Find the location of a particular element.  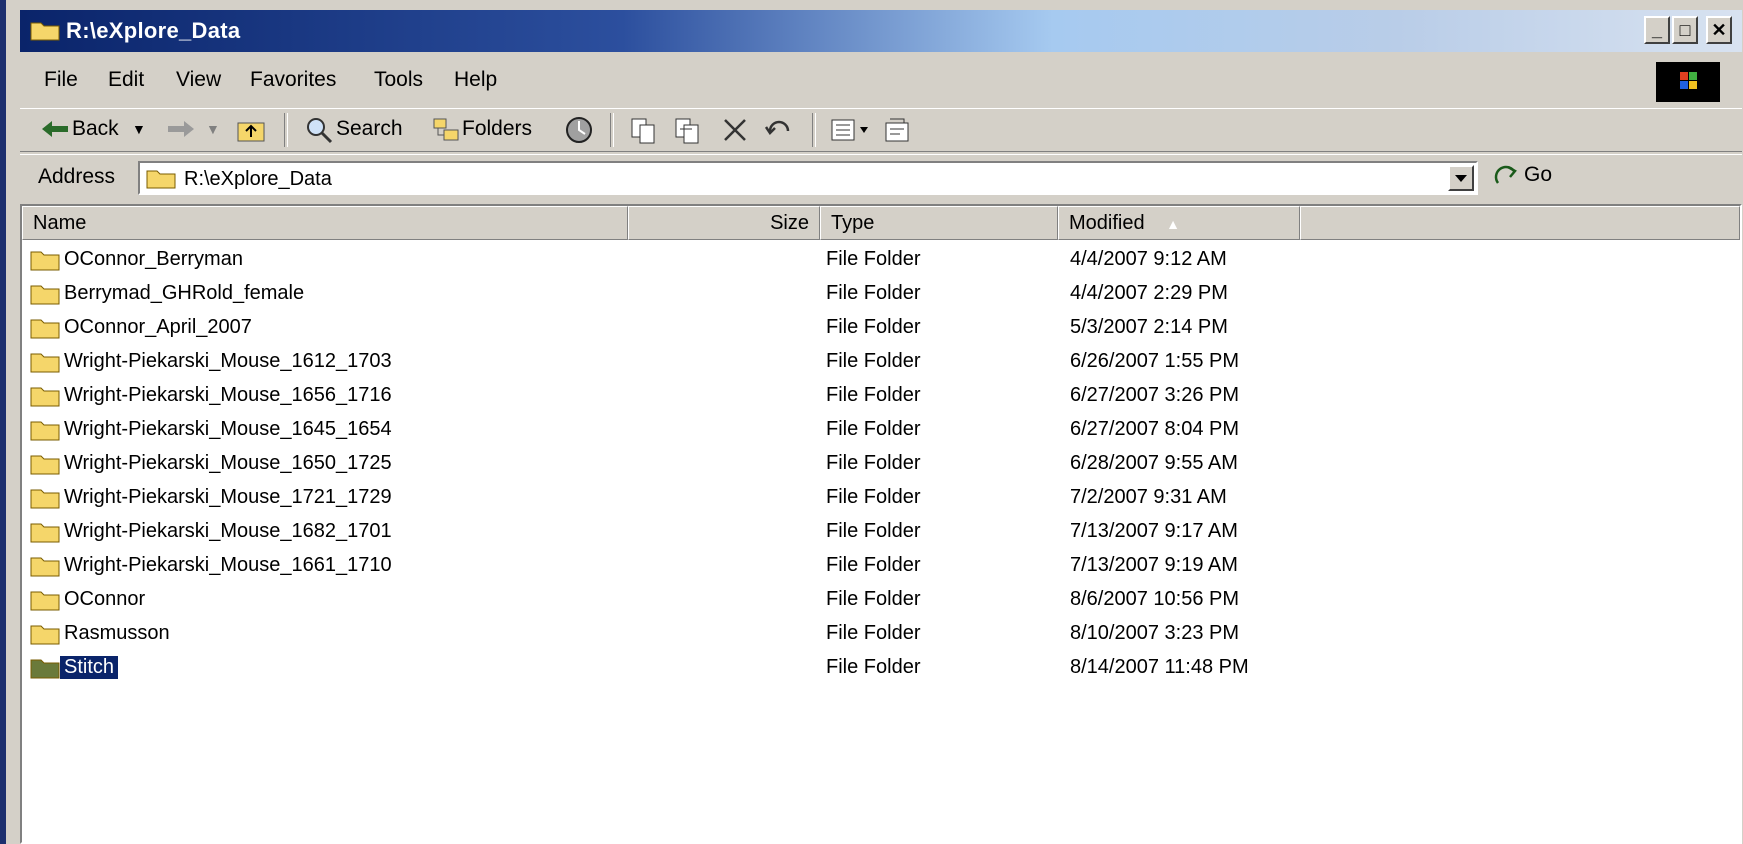

file-row: Rasmusson File Folder 8/10/2007 3:23 PM is located at coordinates (881, 635).